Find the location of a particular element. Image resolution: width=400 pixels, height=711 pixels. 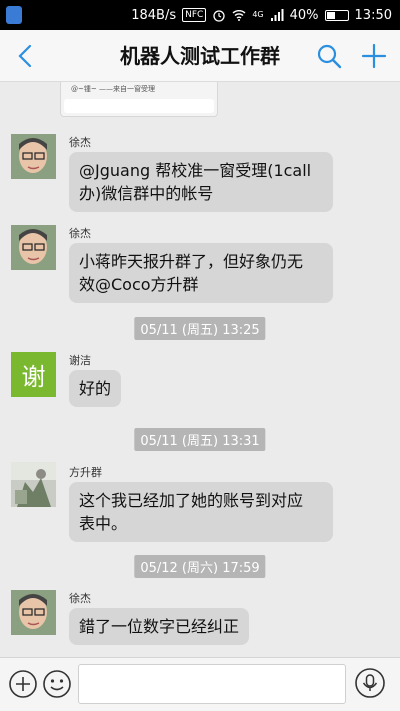

nfc-icon: NFC is located at coordinates (194, 15).